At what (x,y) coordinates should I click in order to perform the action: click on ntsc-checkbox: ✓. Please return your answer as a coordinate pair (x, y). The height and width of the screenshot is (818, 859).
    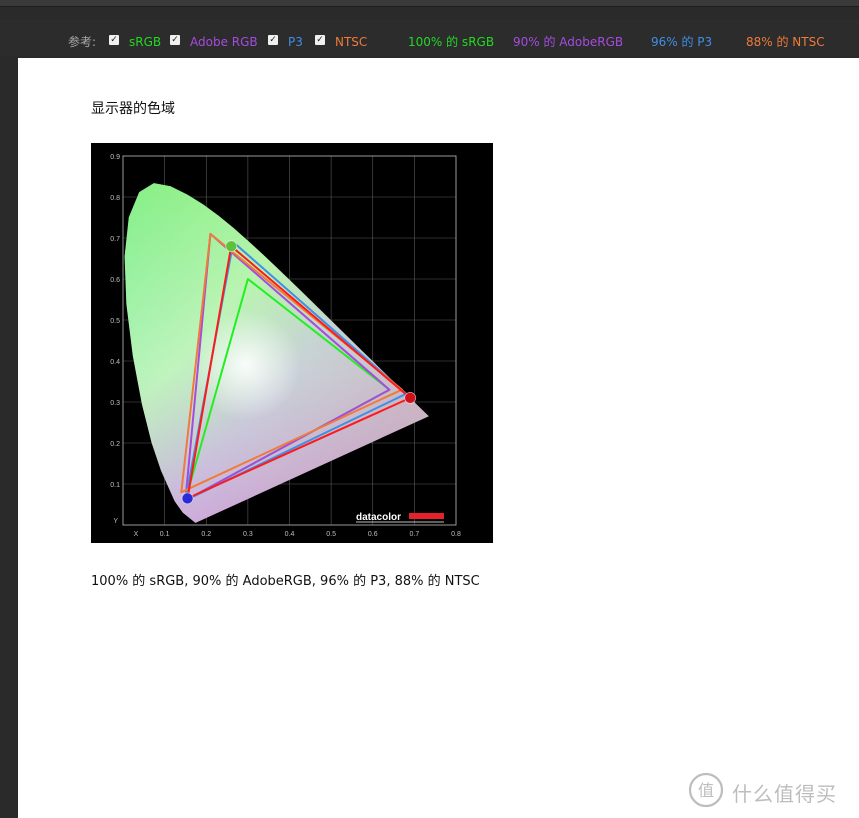
    Looking at the image, I should click on (320, 40).